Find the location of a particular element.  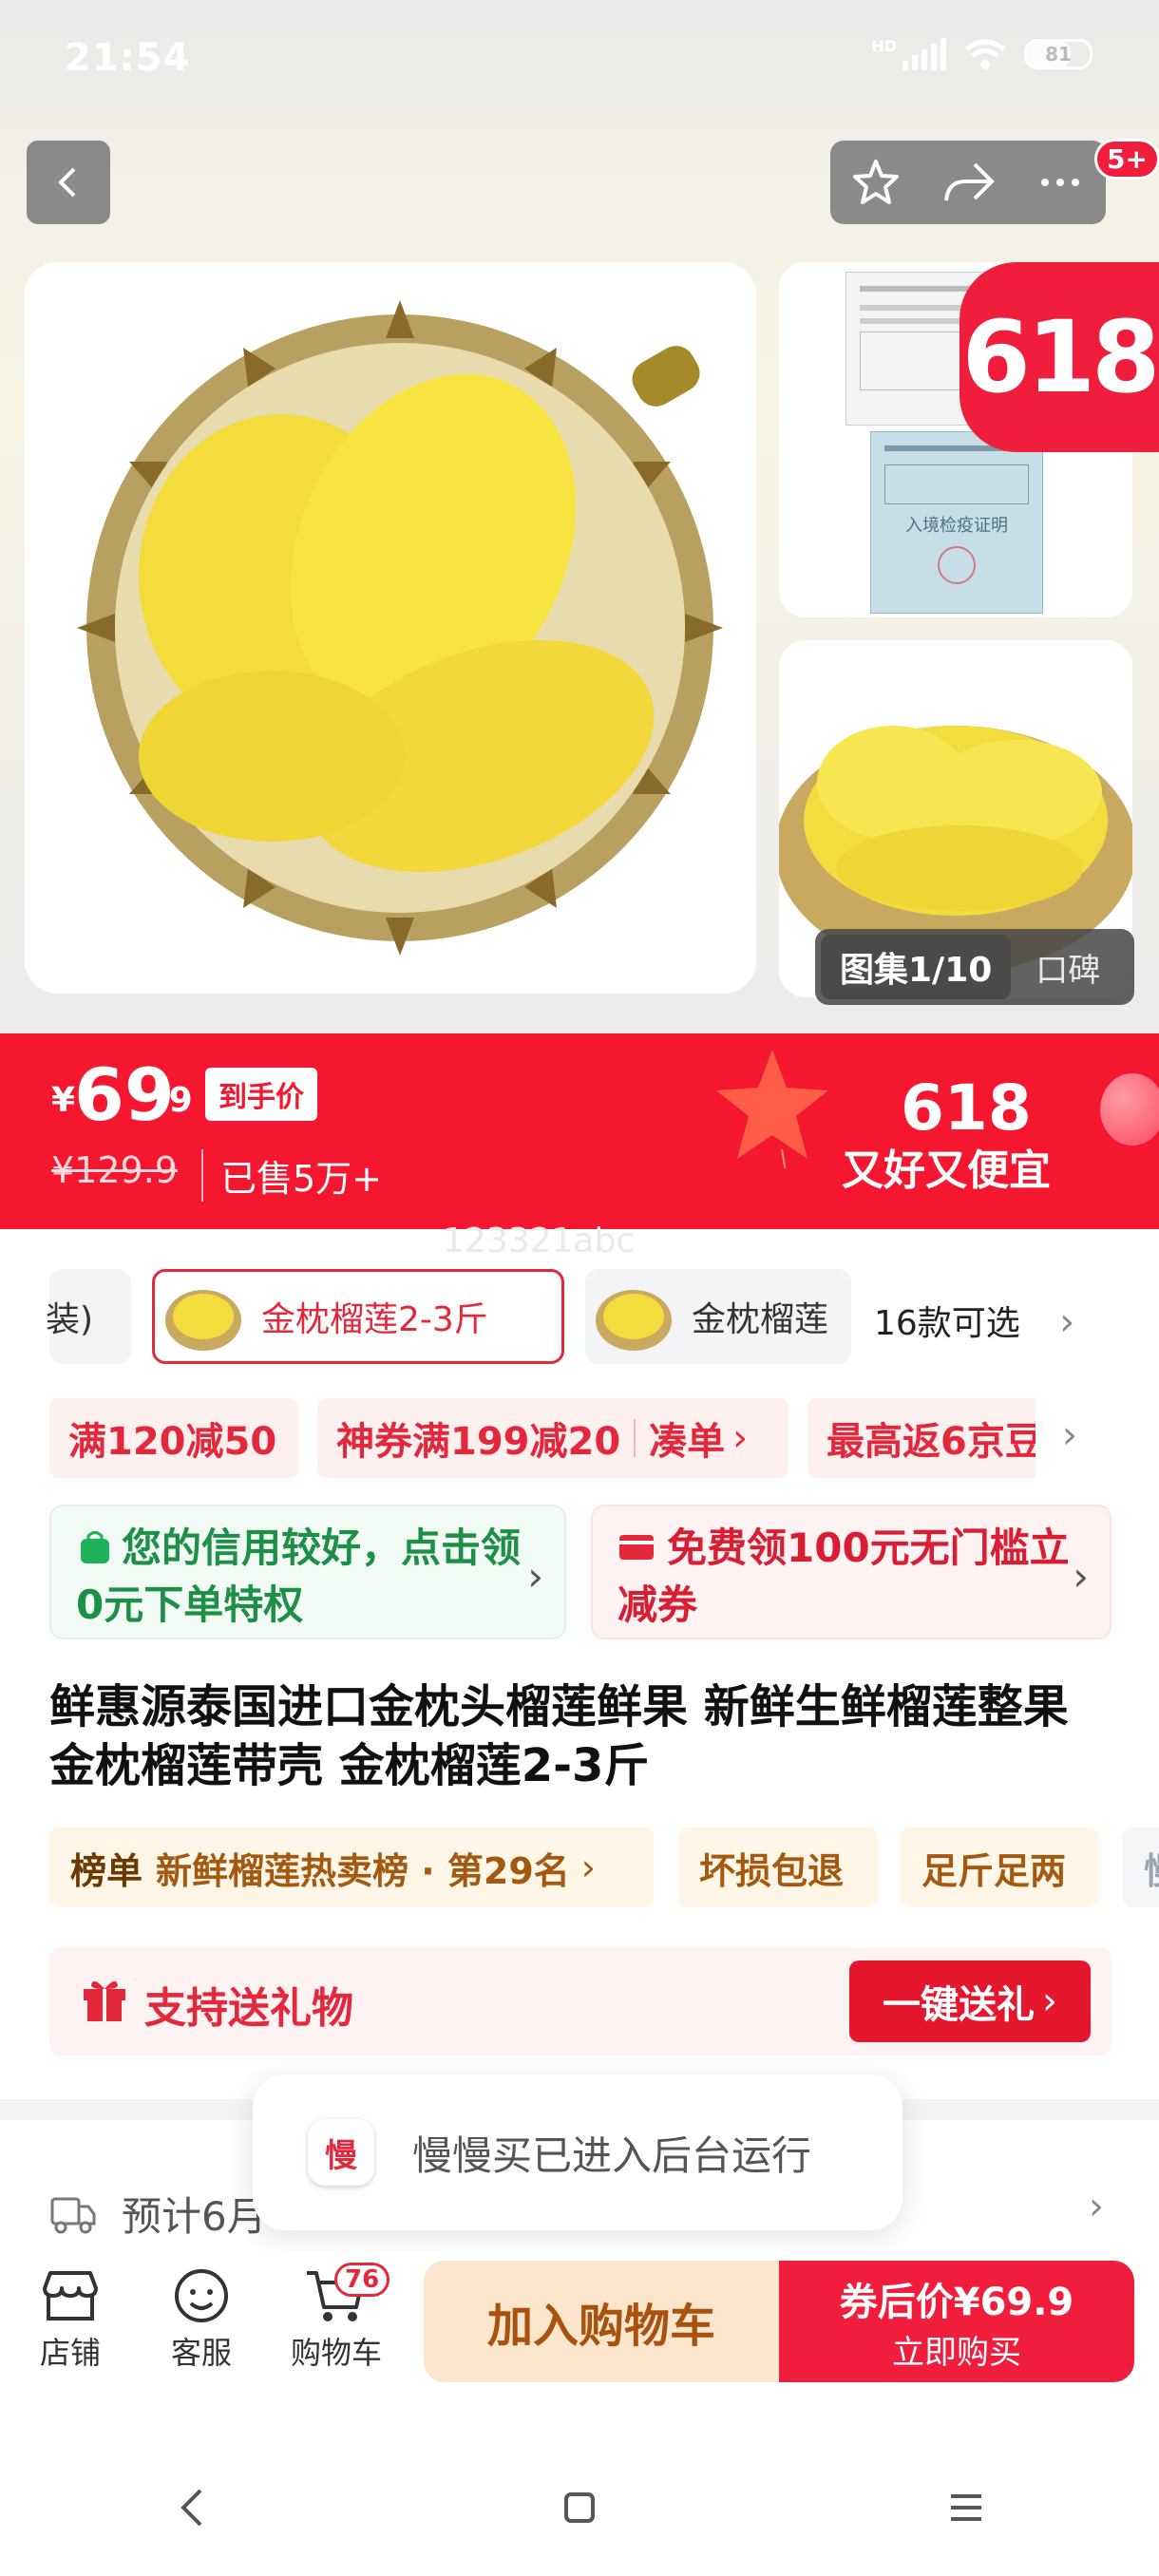

document-certificate: 入境检疫证明 is located at coordinates (956, 522).